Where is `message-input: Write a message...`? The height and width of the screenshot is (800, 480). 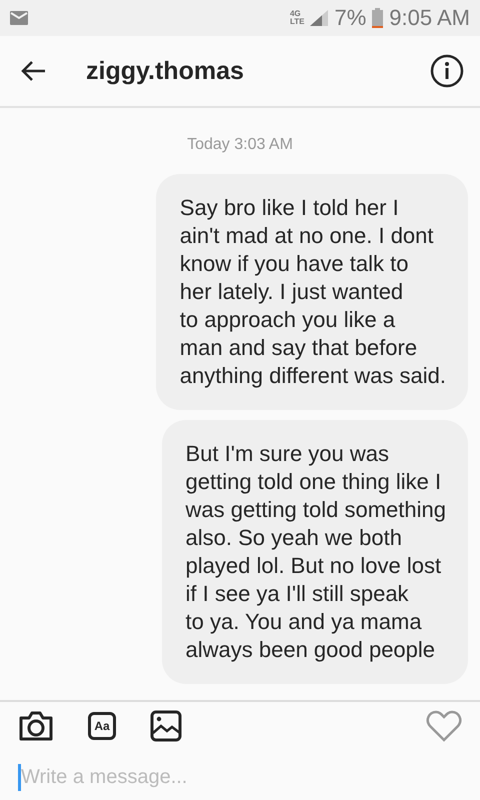
message-input: Write a message... is located at coordinates (240, 777).